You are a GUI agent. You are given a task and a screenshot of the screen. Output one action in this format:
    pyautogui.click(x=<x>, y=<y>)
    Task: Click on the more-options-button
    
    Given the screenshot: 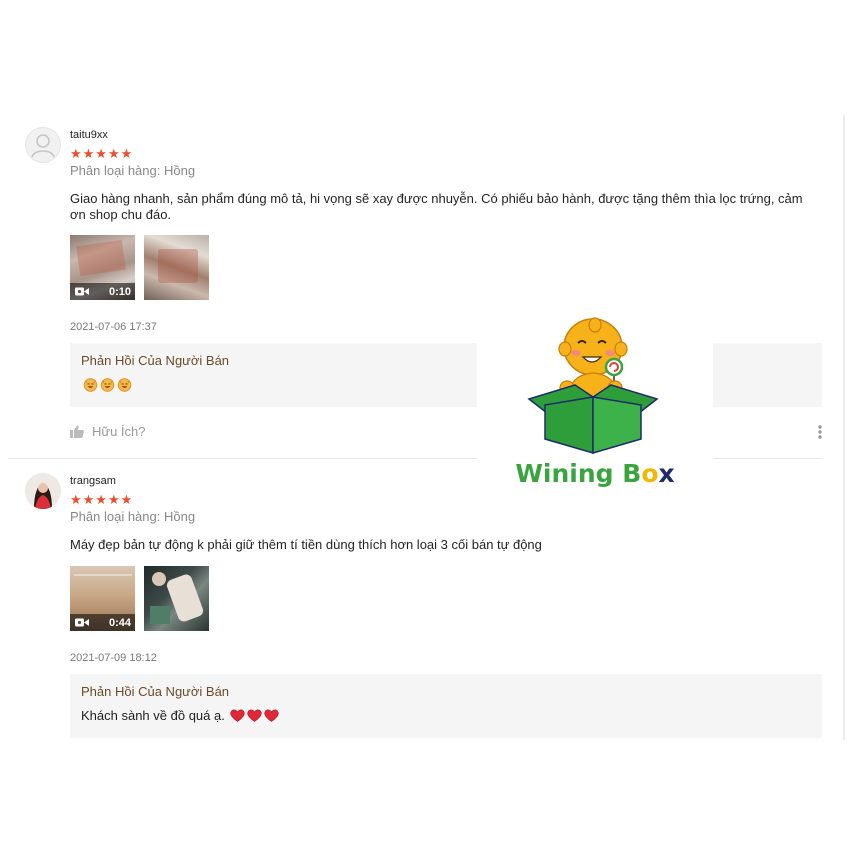 What is the action you would take?
    pyautogui.click(x=820, y=432)
    